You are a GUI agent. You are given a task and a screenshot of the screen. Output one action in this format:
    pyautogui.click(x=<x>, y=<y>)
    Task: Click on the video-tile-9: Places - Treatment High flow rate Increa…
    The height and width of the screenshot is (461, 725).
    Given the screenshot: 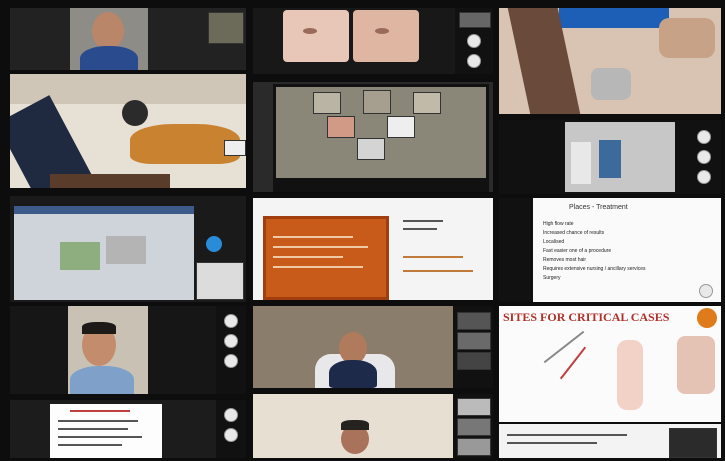 What is the action you would take?
    pyautogui.click(x=610, y=250)
    